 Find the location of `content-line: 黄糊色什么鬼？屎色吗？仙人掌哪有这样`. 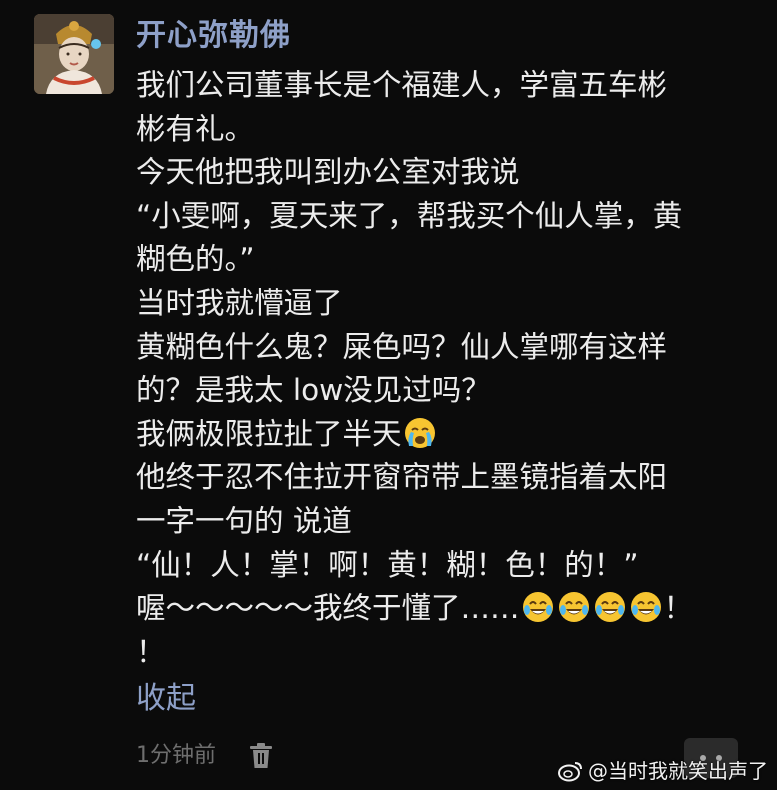

content-line: 黄糊色什么鬼？屎色吗？仙人掌哪有这样 is located at coordinates (402, 346).